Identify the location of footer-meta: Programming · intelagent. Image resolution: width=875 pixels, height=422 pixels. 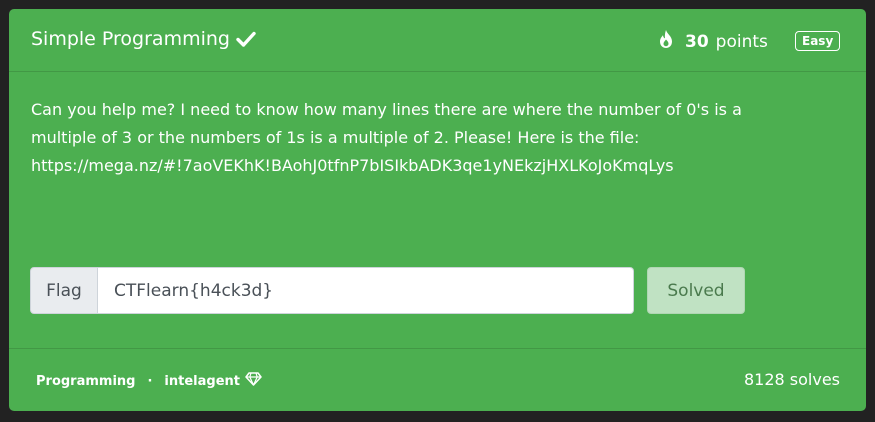
(149, 381).